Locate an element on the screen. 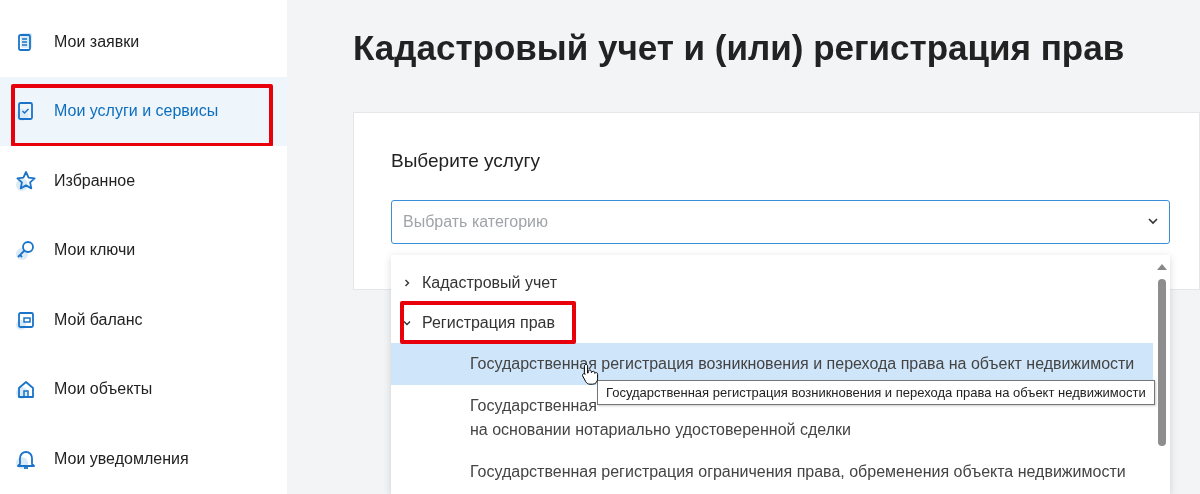 The image size is (1200, 494). star-icon is located at coordinates (26, 180).